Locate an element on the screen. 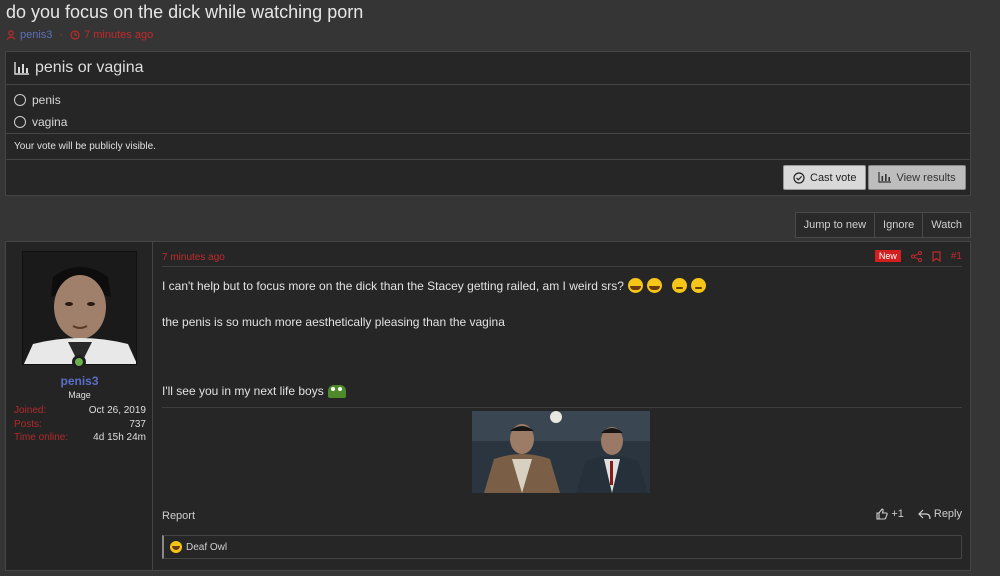  report-link: Report is located at coordinates (178, 516).